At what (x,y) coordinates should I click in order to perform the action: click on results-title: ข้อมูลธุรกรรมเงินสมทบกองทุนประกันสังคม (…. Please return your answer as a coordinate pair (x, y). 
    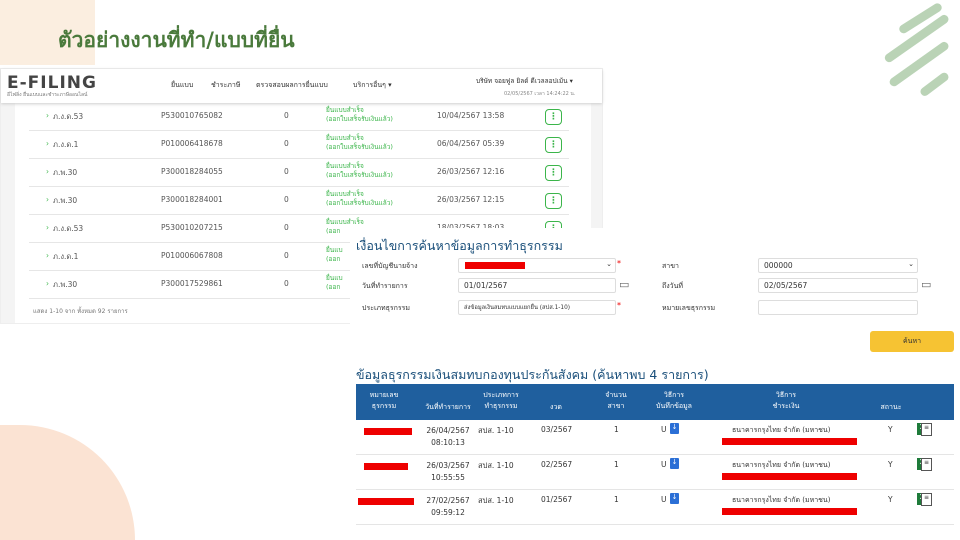
    Looking at the image, I should click on (532, 374).